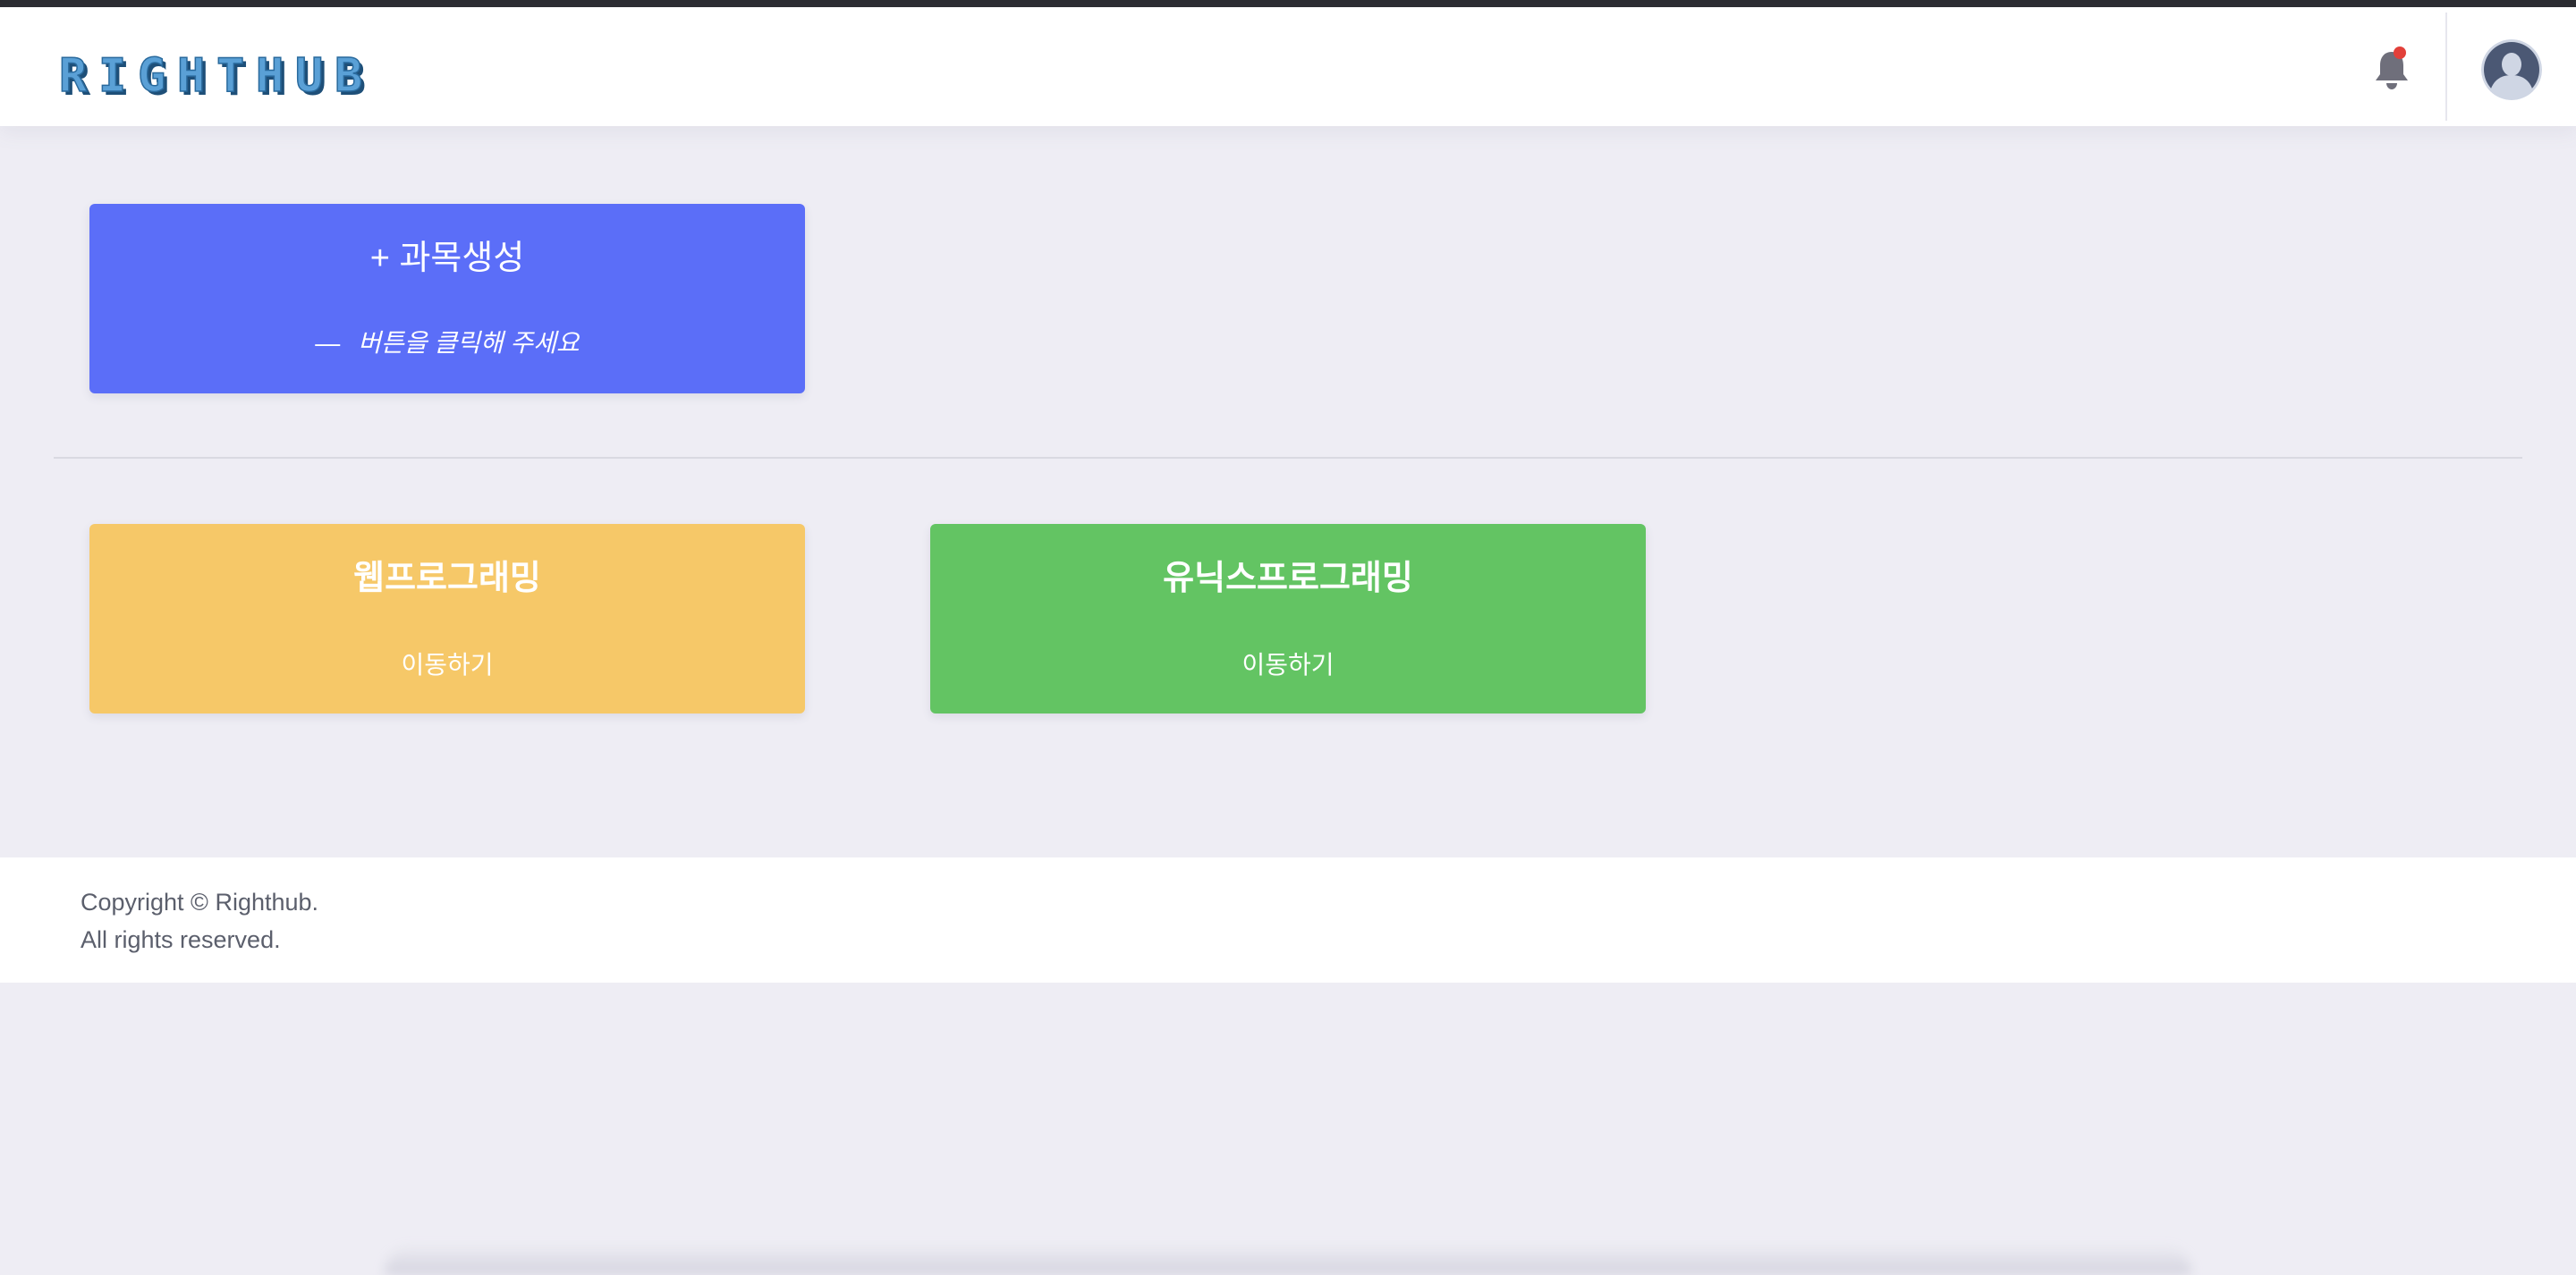  What do you see at coordinates (112, 76) in the screenshot?
I see `svg-text: I` at bounding box center [112, 76].